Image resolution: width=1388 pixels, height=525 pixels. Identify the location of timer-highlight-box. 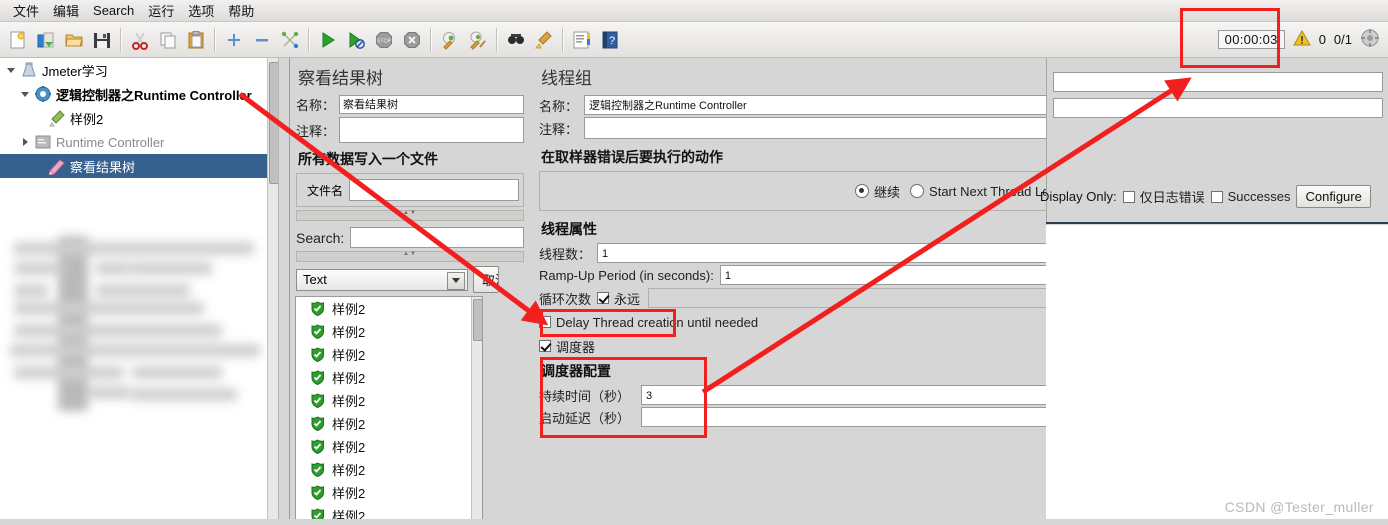
(1230, 38).